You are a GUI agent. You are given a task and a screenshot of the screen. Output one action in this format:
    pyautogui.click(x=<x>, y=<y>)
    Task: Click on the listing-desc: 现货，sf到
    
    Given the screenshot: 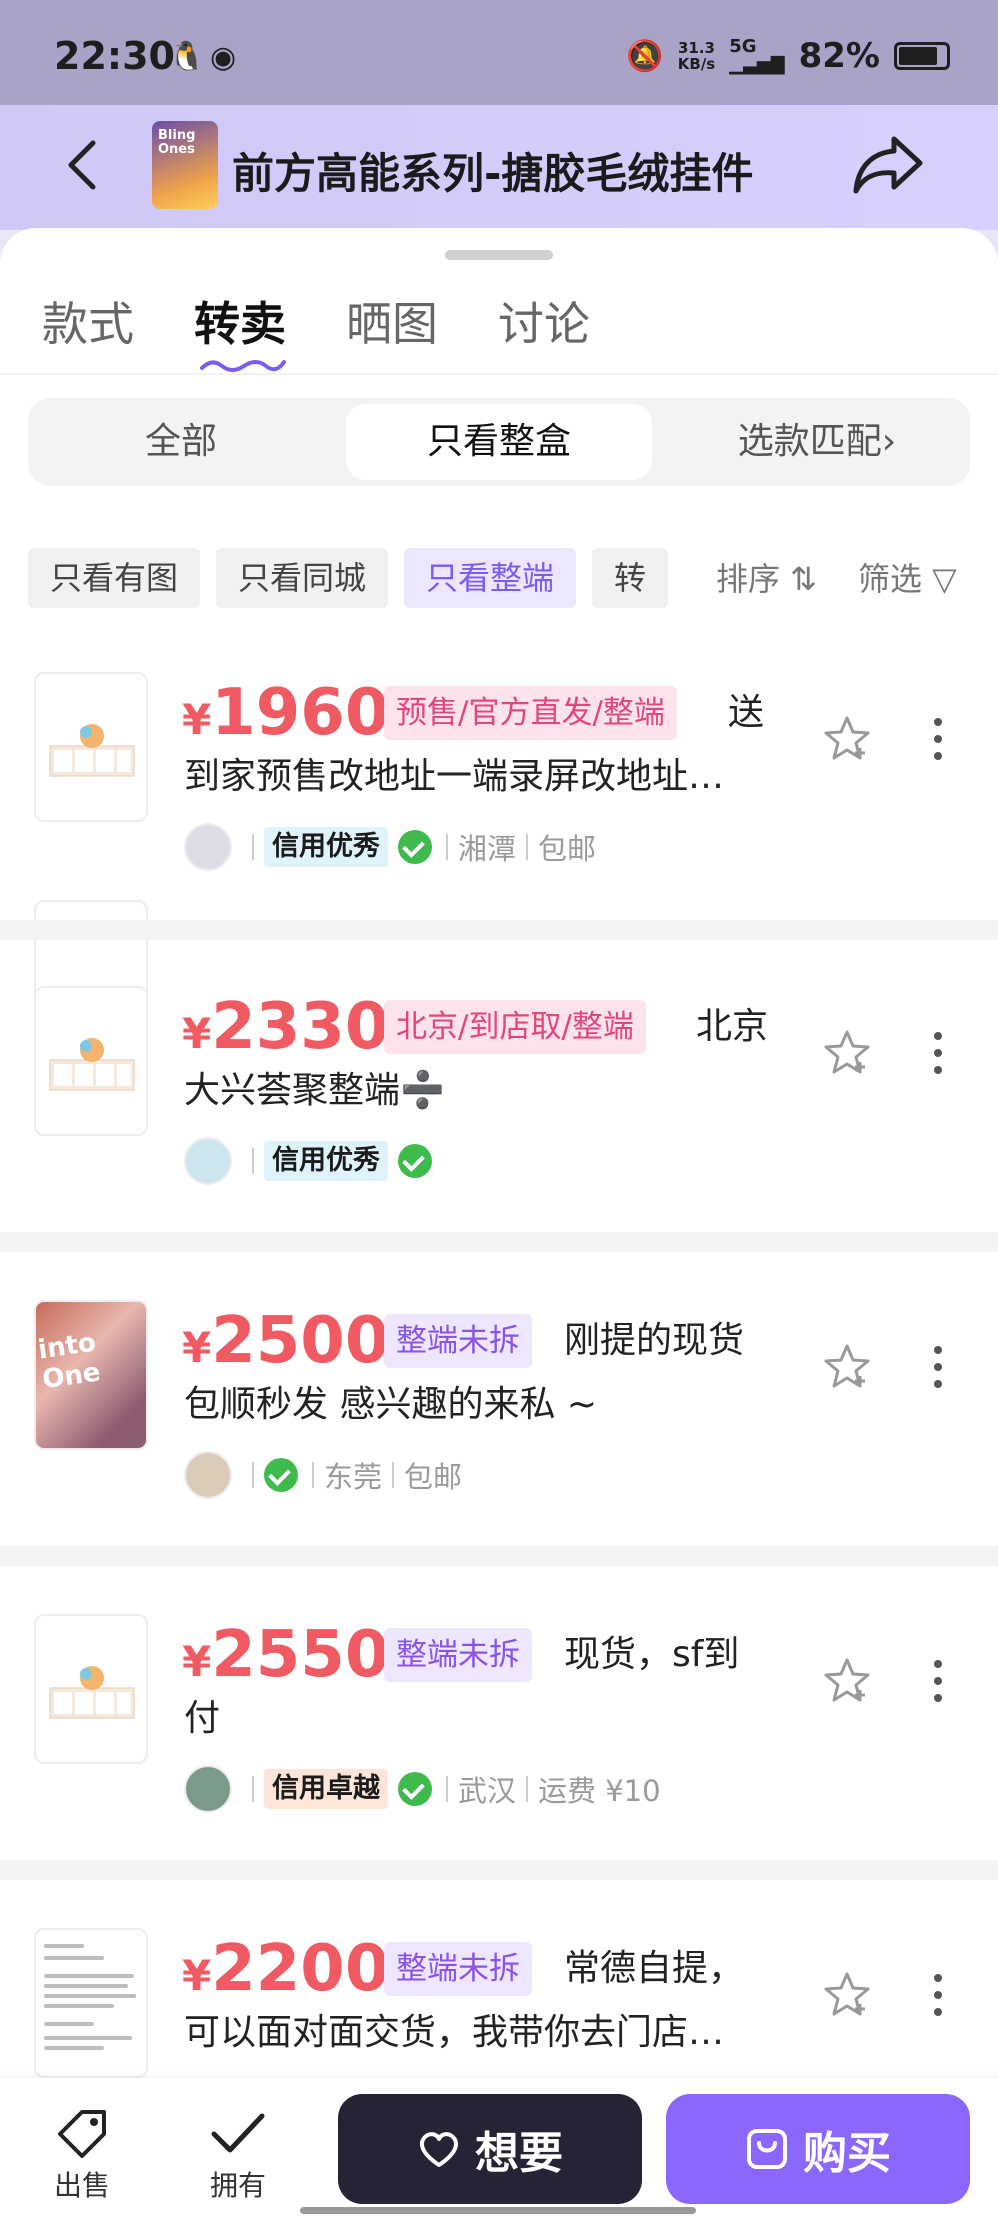 What is the action you would take?
    pyautogui.click(x=652, y=1654)
    